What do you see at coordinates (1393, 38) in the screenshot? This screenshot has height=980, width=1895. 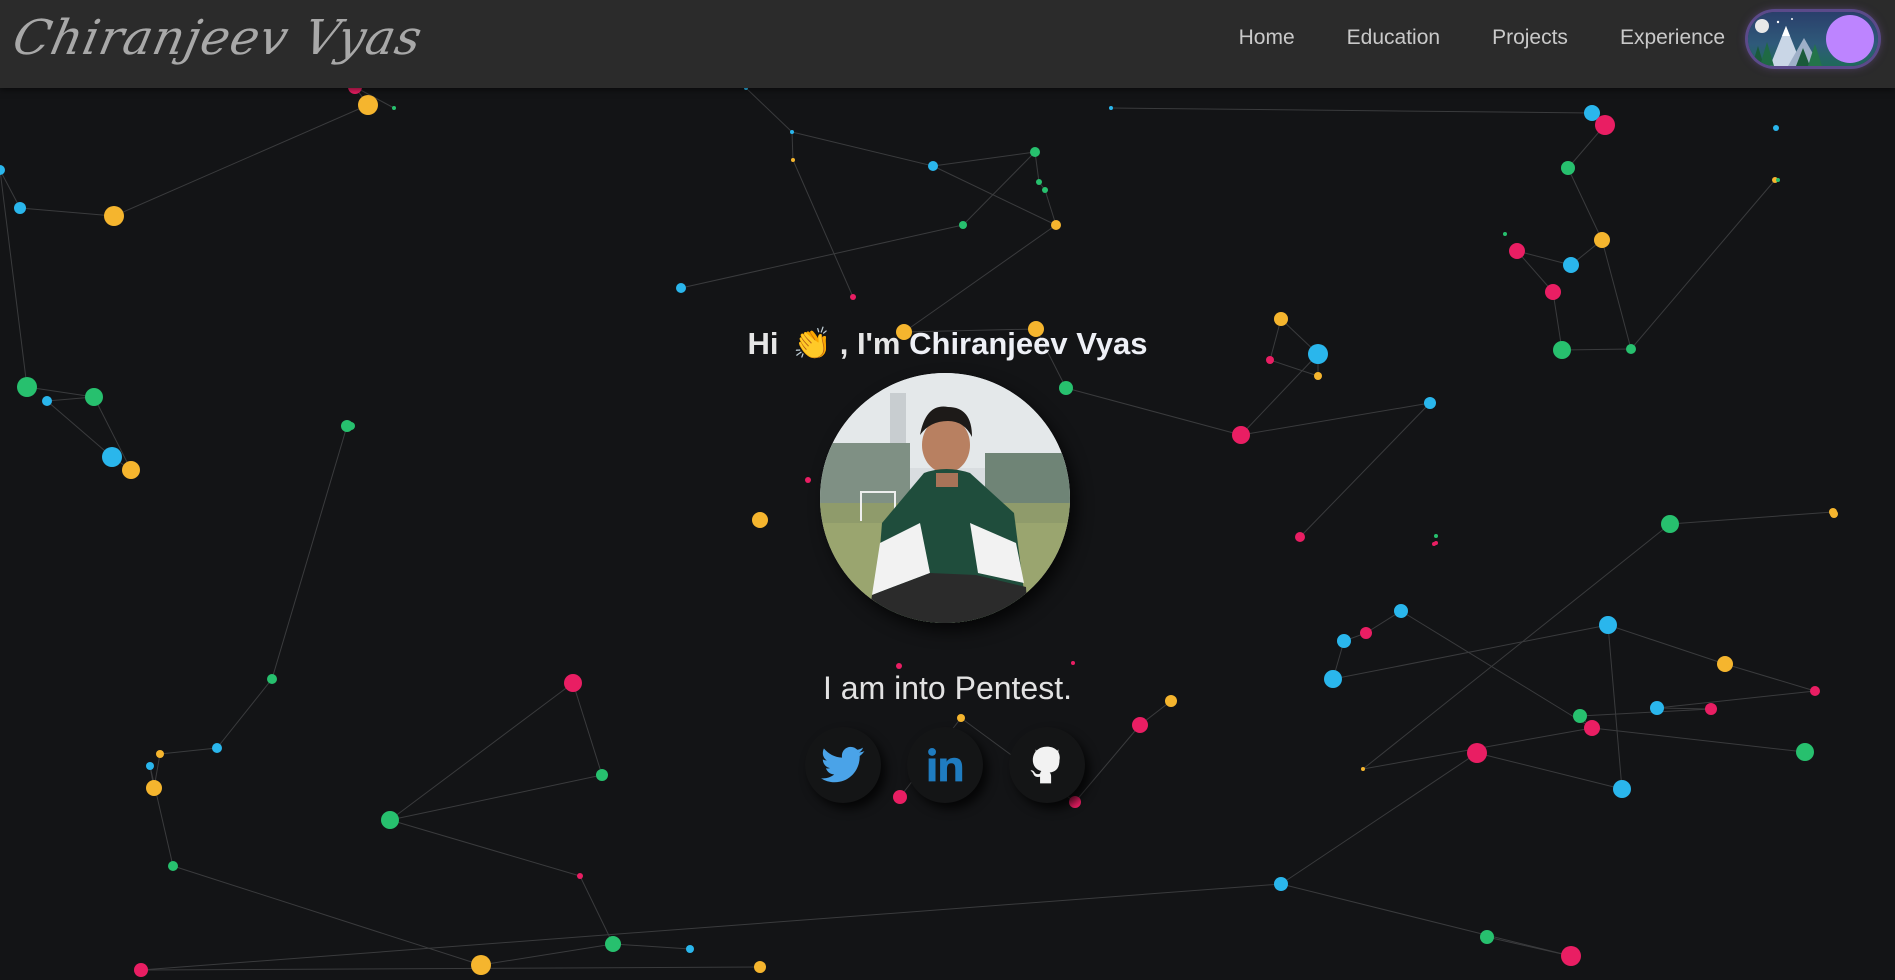 I see `nav-education: Education` at bounding box center [1393, 38].